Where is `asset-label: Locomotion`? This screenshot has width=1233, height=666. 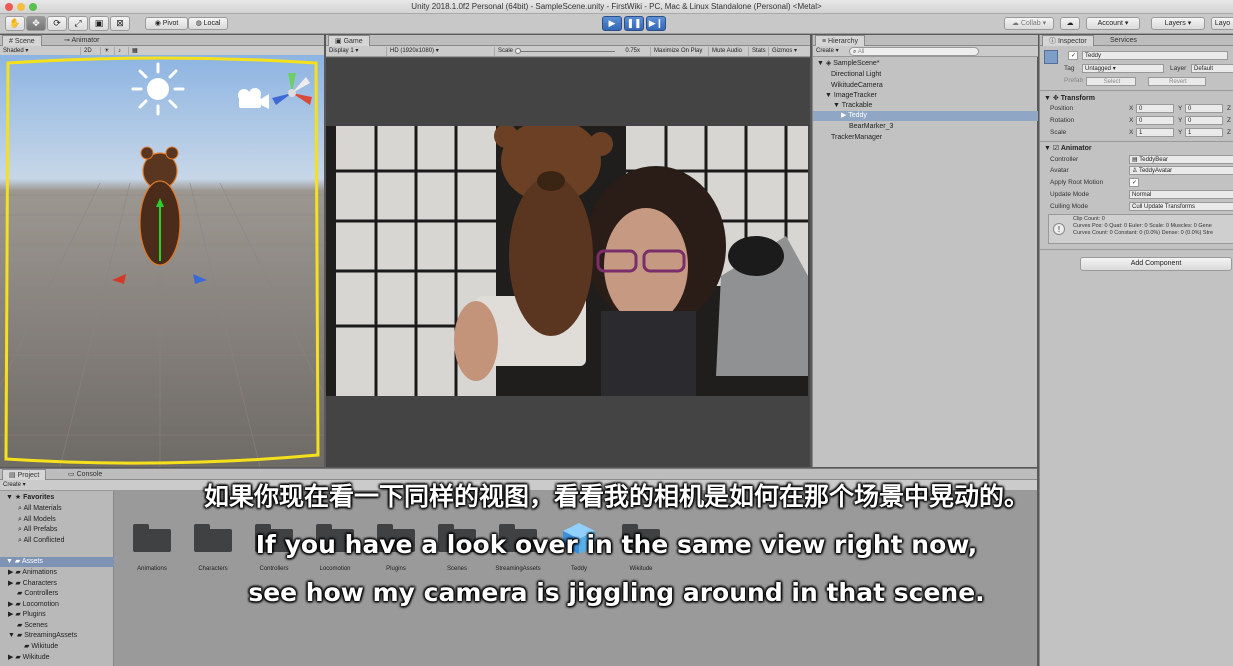 asset-label: Locomotion is located at coordinates (335, 569).